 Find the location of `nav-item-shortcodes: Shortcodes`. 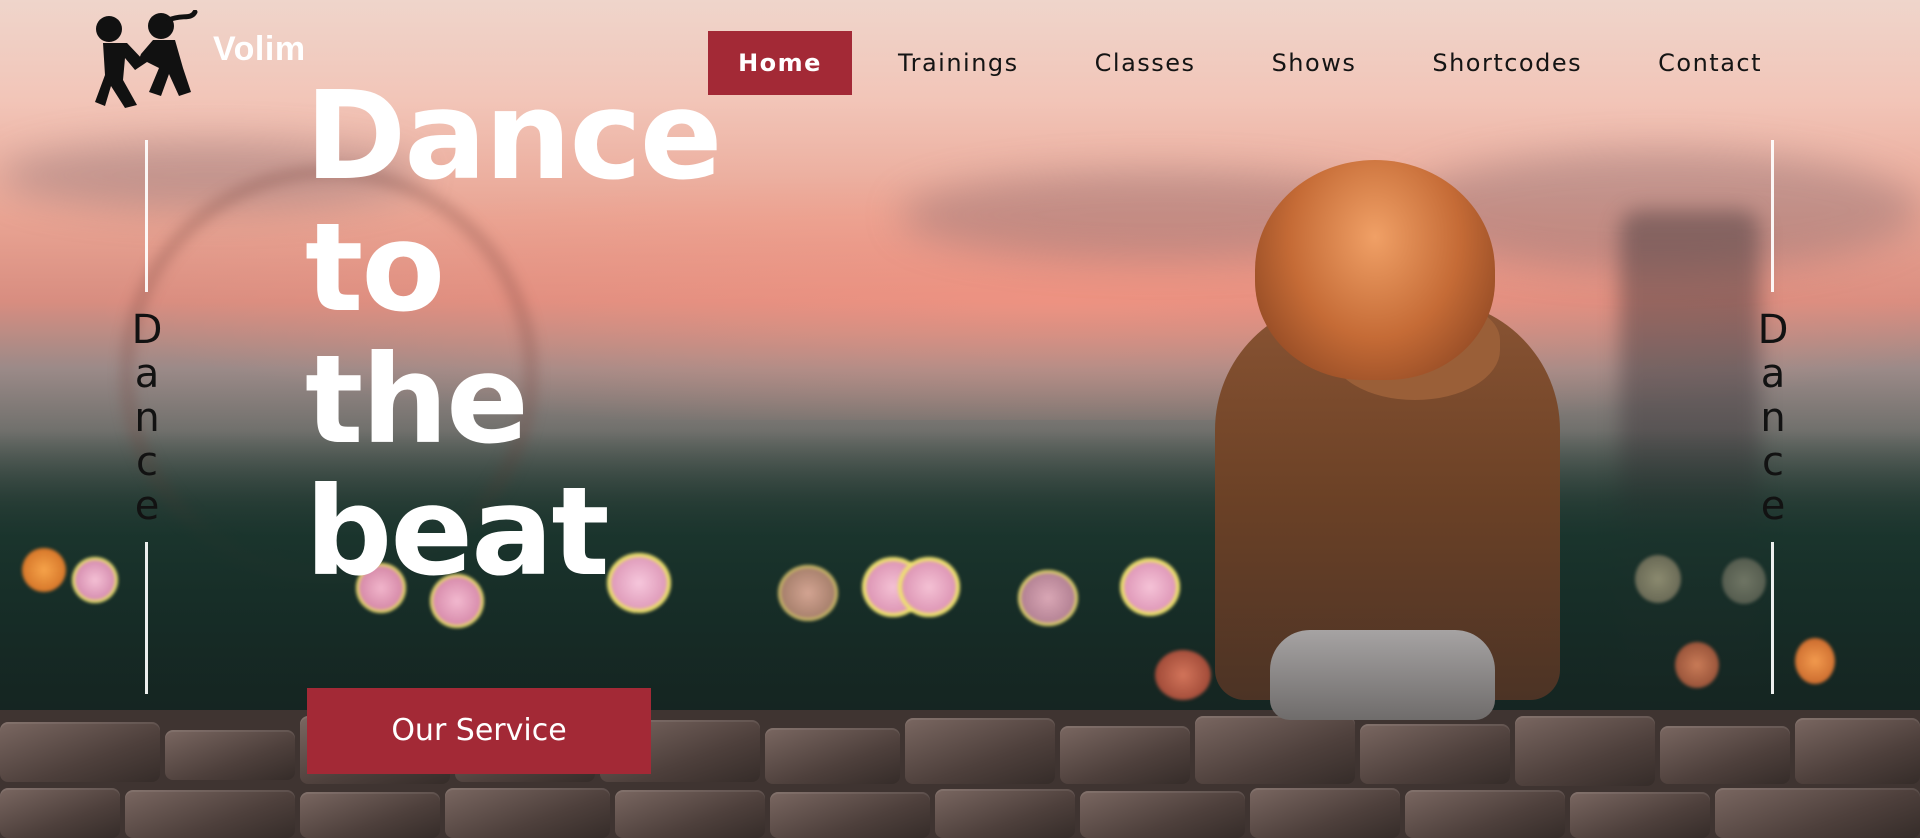

nav-item-shortcodes: Shortcodes is located at coordinates (1507, 63).